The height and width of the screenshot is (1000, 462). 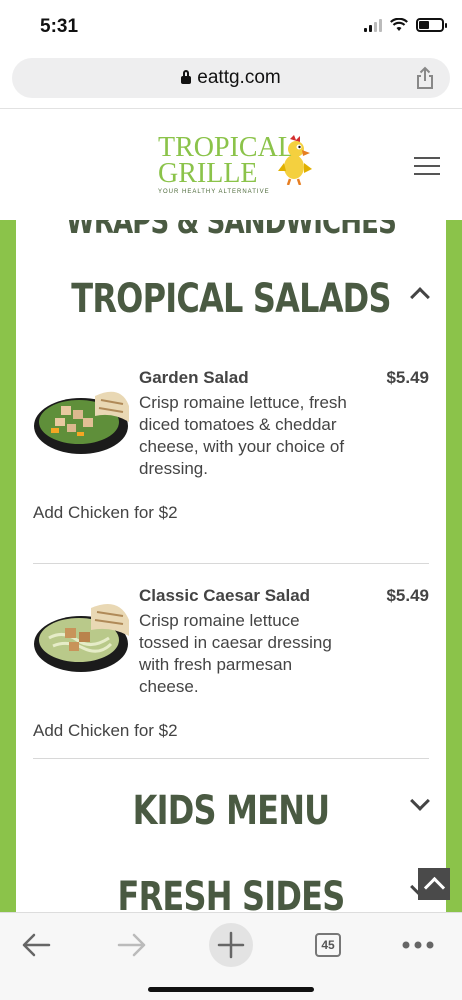 I want to click on section-heading-wraps: WRAPS & SANDWICHES, so click(x=231, y=231).